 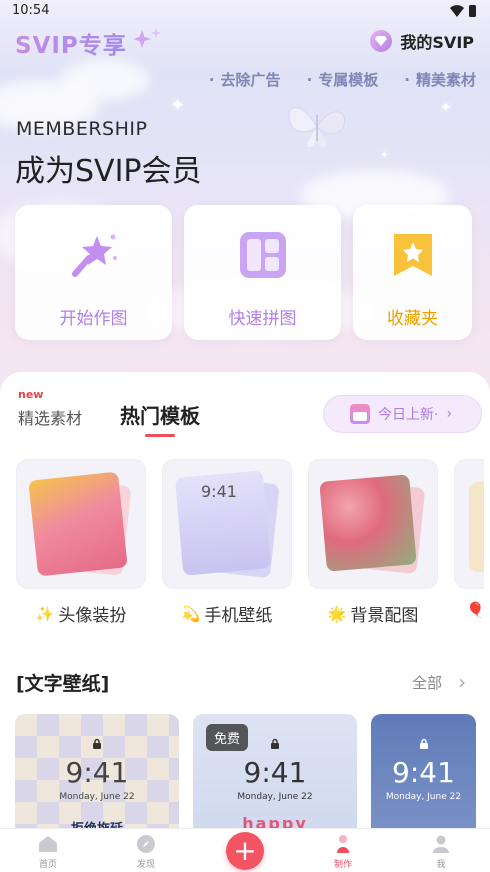 What do you see at coordinates (245, 851) in the screenshot?
I see `create-plus-button: +` at bounding box center [245, 851].